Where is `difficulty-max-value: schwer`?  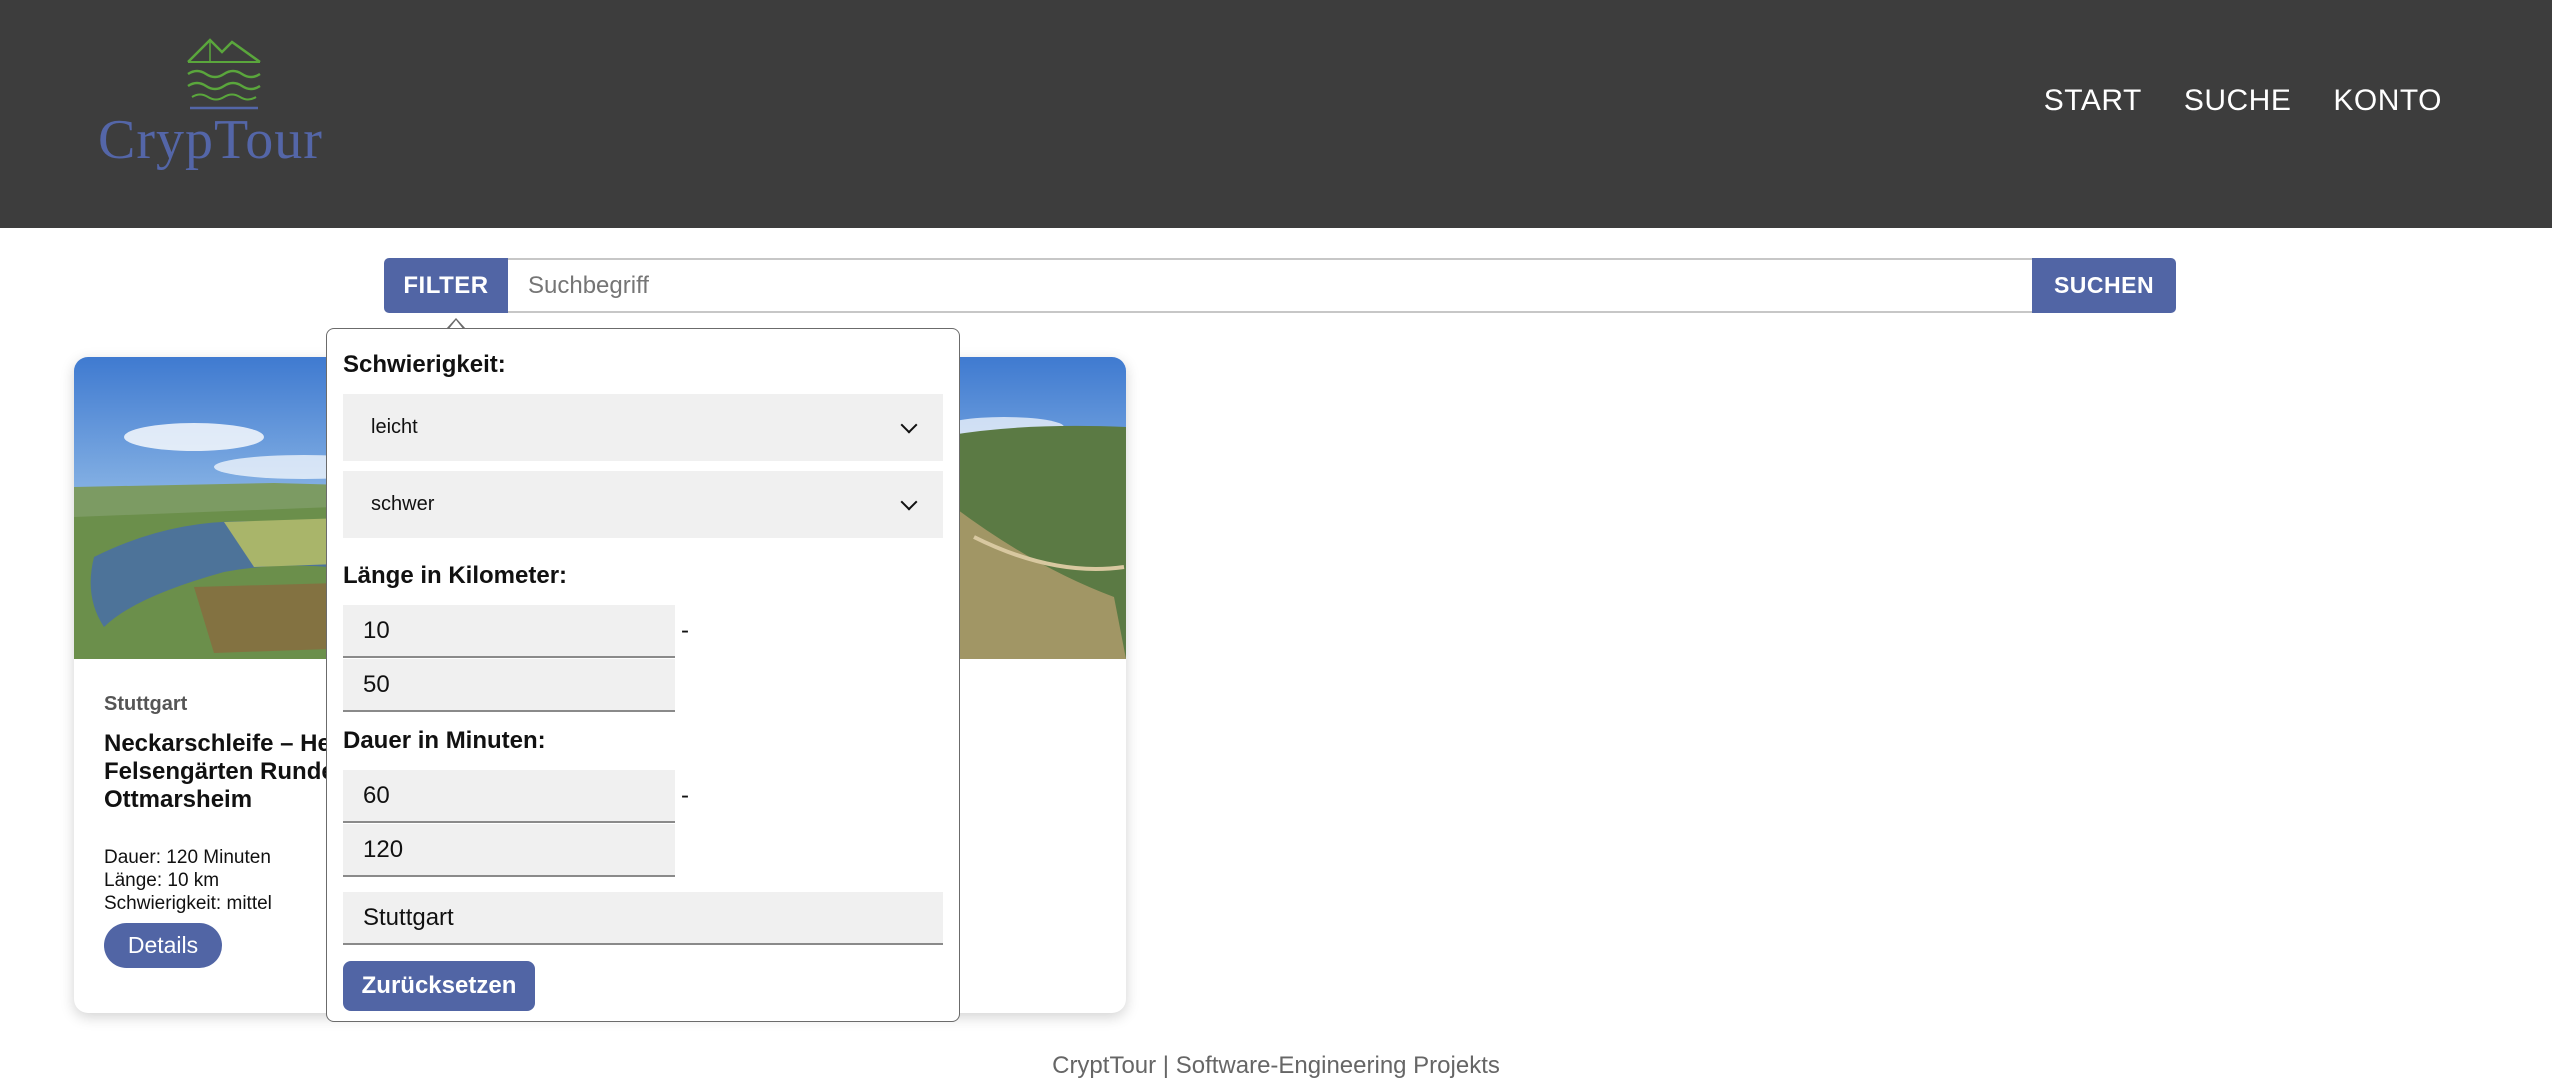 difficulty-max-value: schwer is located at coordinates (403, 504).